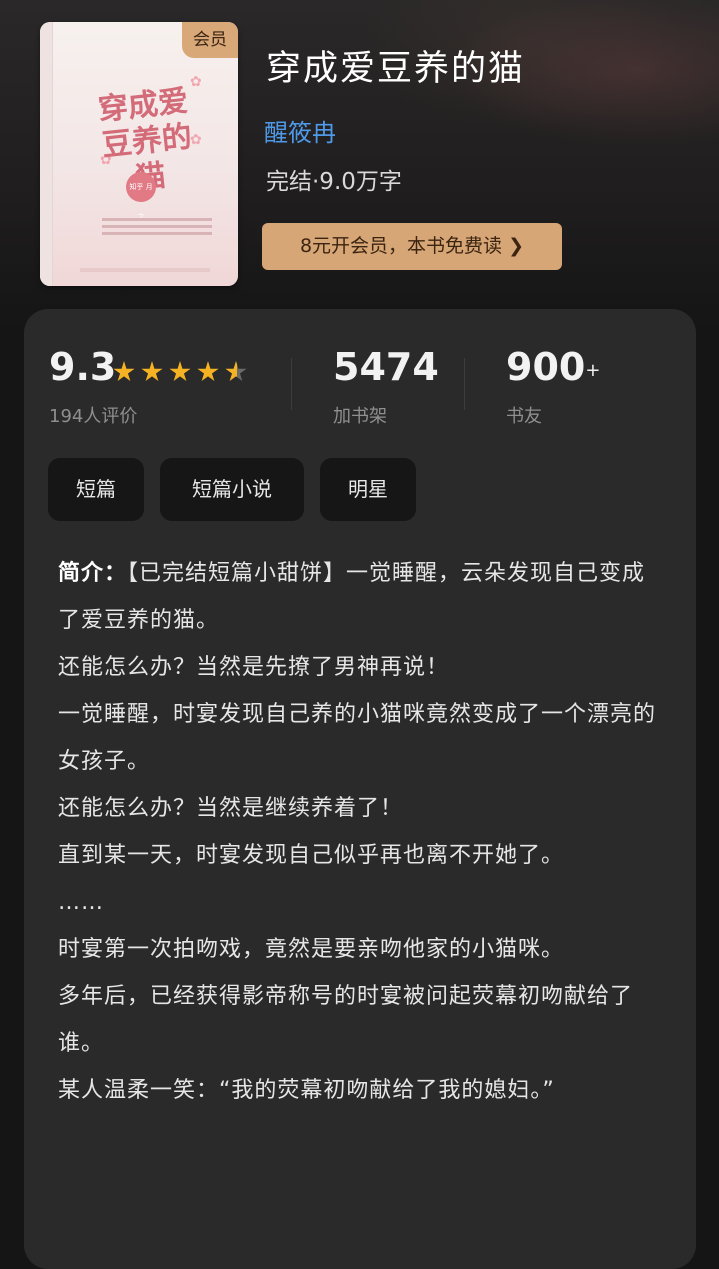 Image resolution: width=719 pixels, height=1269 pixels. I want to click on rating-stars, so click(183, 374).